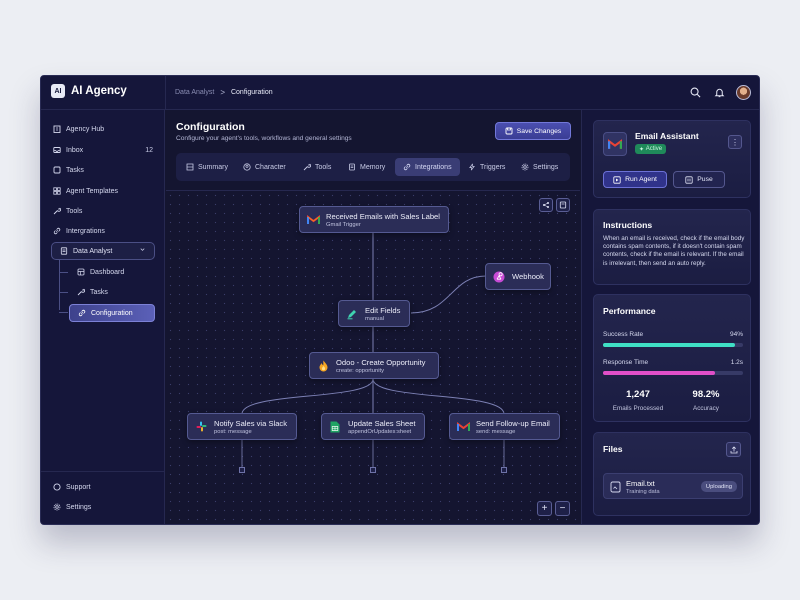 Image resolution: width=800 pixels, height=600 pixels. I want to click on accuracy-value: 98.2%, so click(706, 394).